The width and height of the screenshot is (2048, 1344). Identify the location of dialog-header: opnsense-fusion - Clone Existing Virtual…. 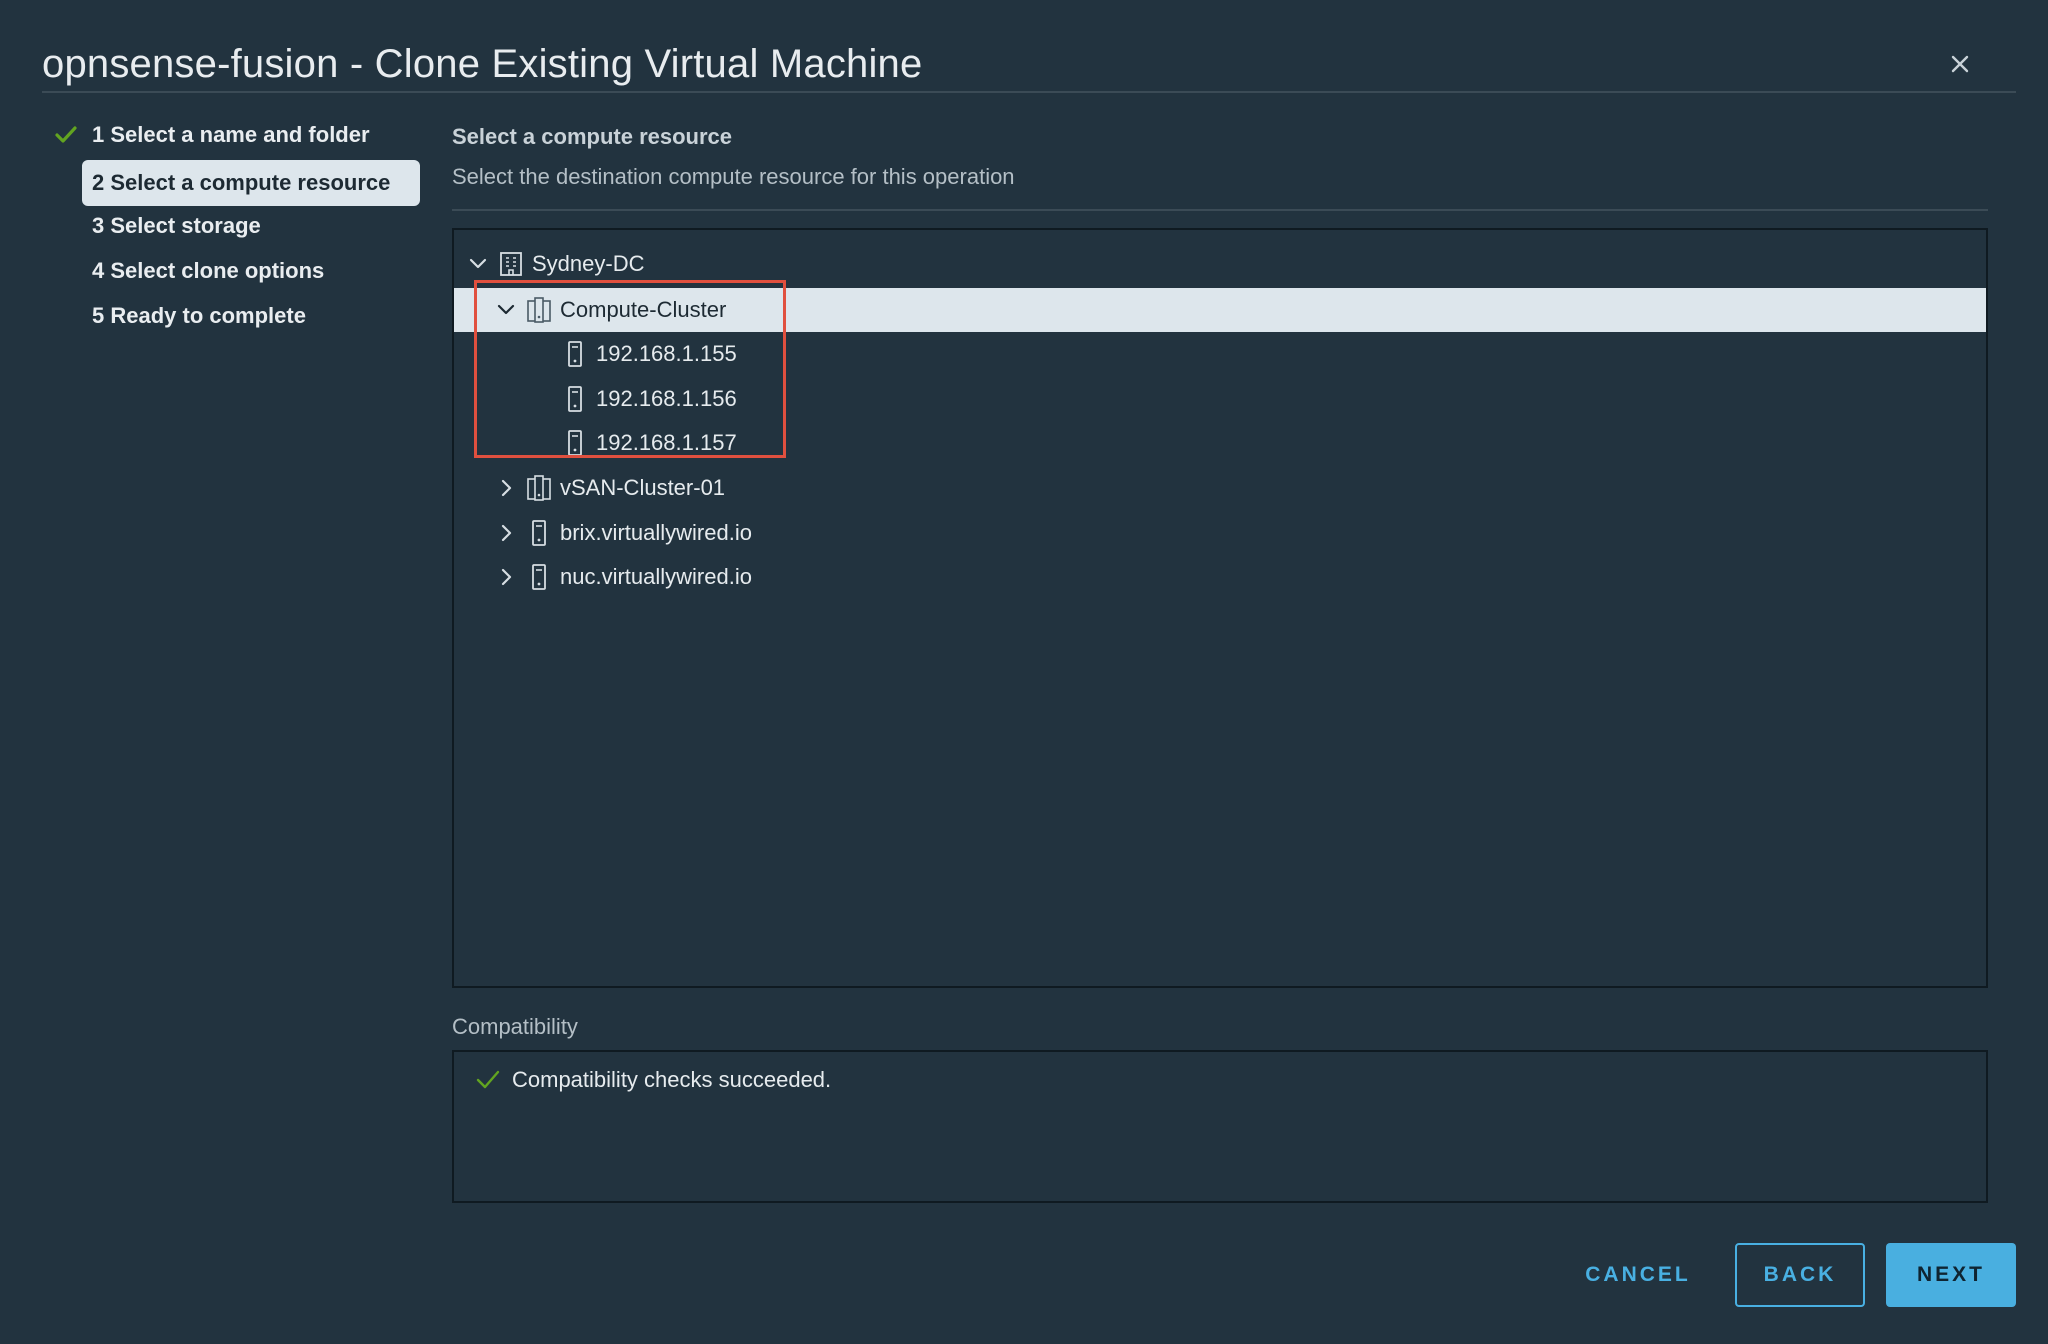
(1029, 64).